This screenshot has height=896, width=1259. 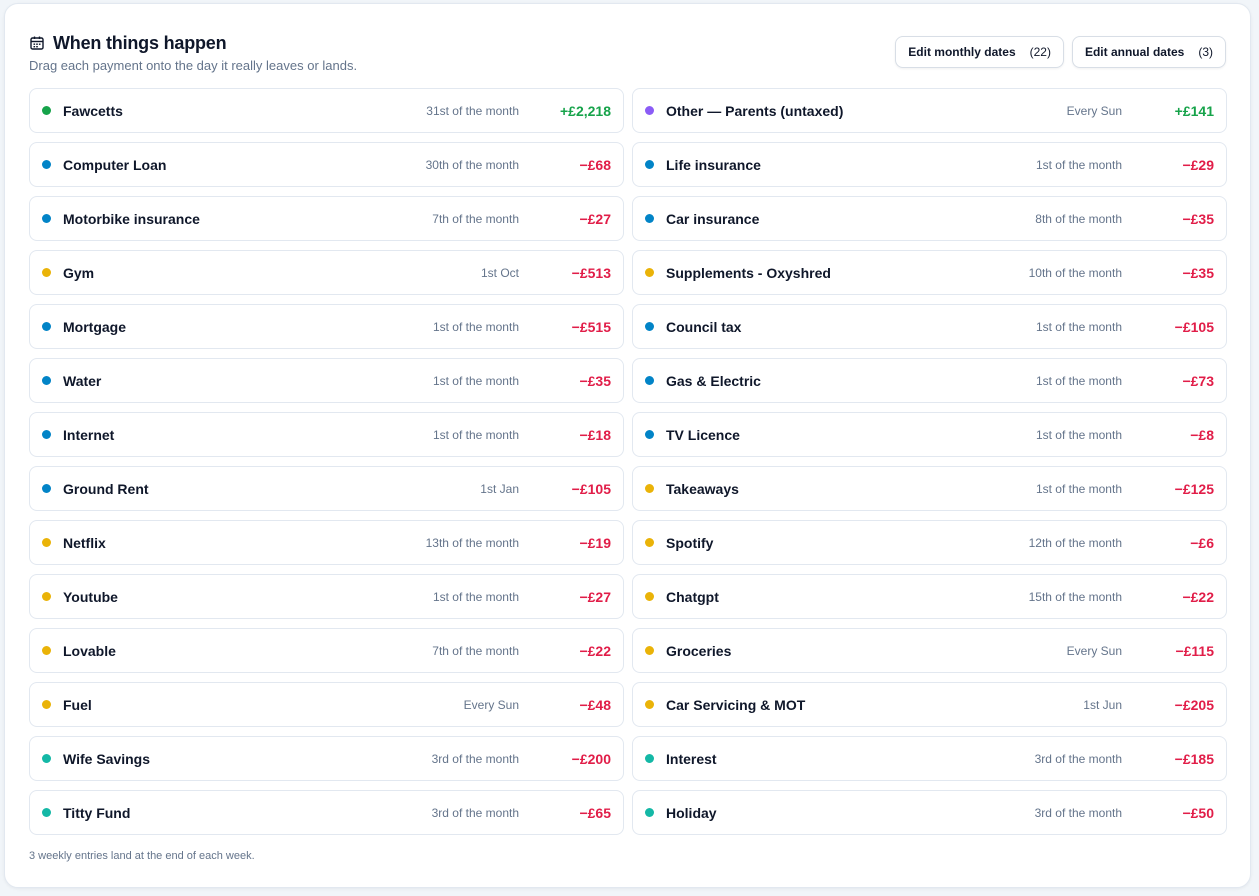 I want to click on payment-schedule: 8th of the month, so click(x=1078, y=218).